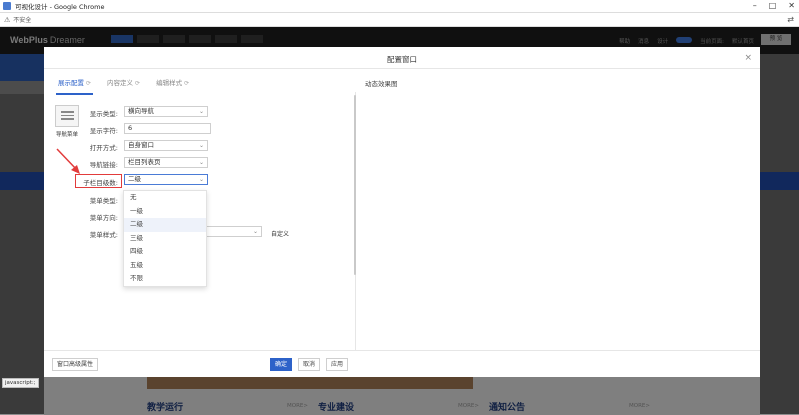 This screenshot has height=415, width=799. What do you see at coordinates (755, 5) in the screenshot?
I see `minimize-button: –` at bounding box center [755, 5].